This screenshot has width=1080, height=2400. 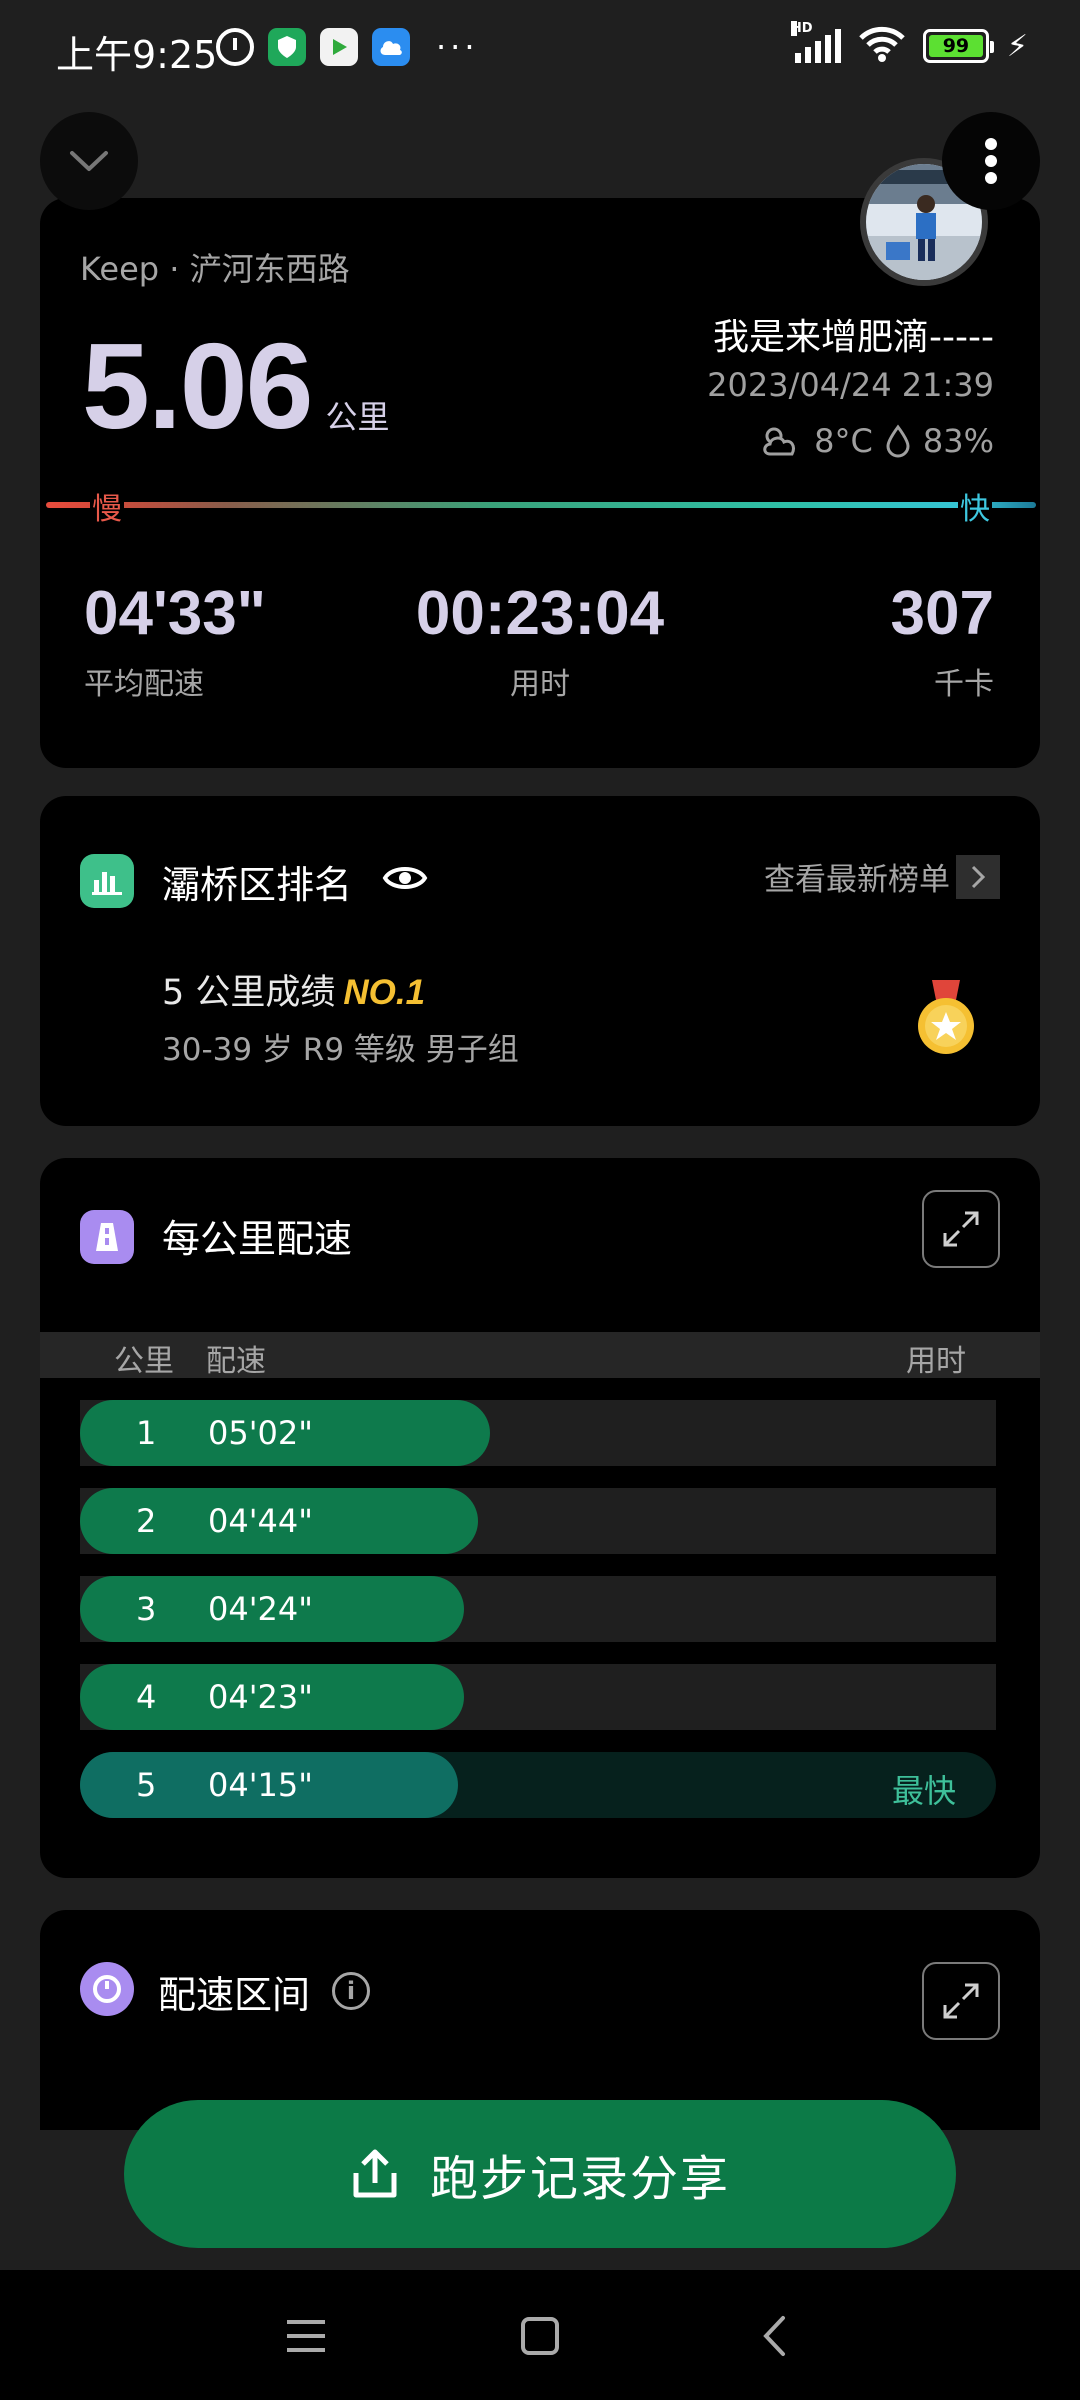 I want to click on battery-icon: 99, so click(x=958, y=46).